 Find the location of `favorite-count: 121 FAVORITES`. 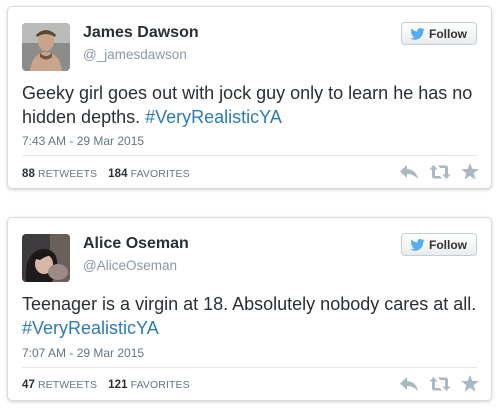

favorite-count: 121 FAVORITES is located at coordinates (149, 385).